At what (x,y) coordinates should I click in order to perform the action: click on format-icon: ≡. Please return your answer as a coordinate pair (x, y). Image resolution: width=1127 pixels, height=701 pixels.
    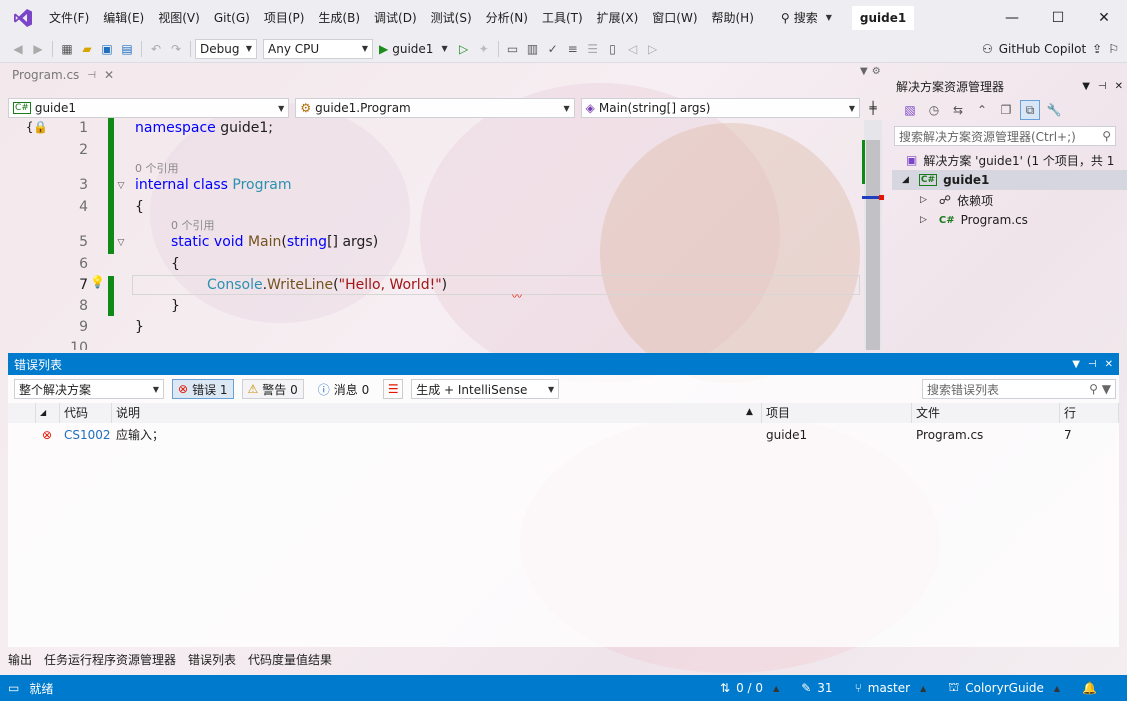
    Looking at the image, I should click on (573, 49).